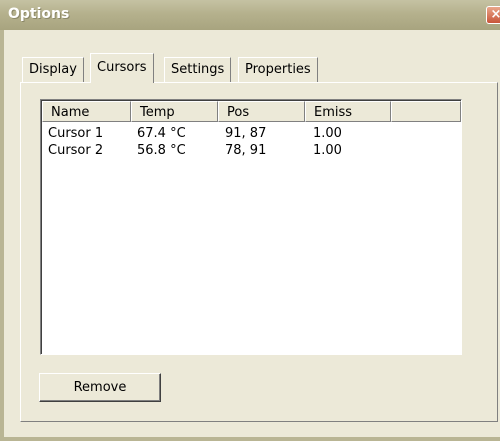  What do you see at coordinates (250, 439) in the screenshot?
I see `window-frame-bottom` at bounding box center [250, 439].